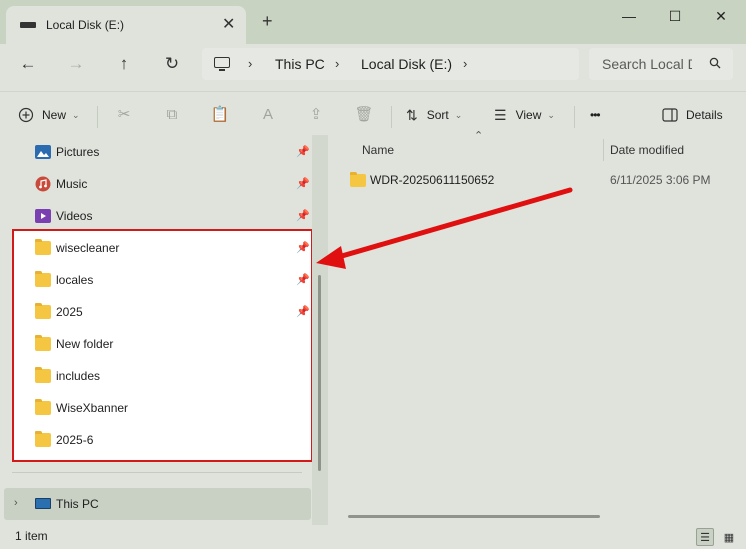  Describe the element at coordinates (155, 184) in the screenshot. I see `sidebar-item-music: Music 📌` at that location.